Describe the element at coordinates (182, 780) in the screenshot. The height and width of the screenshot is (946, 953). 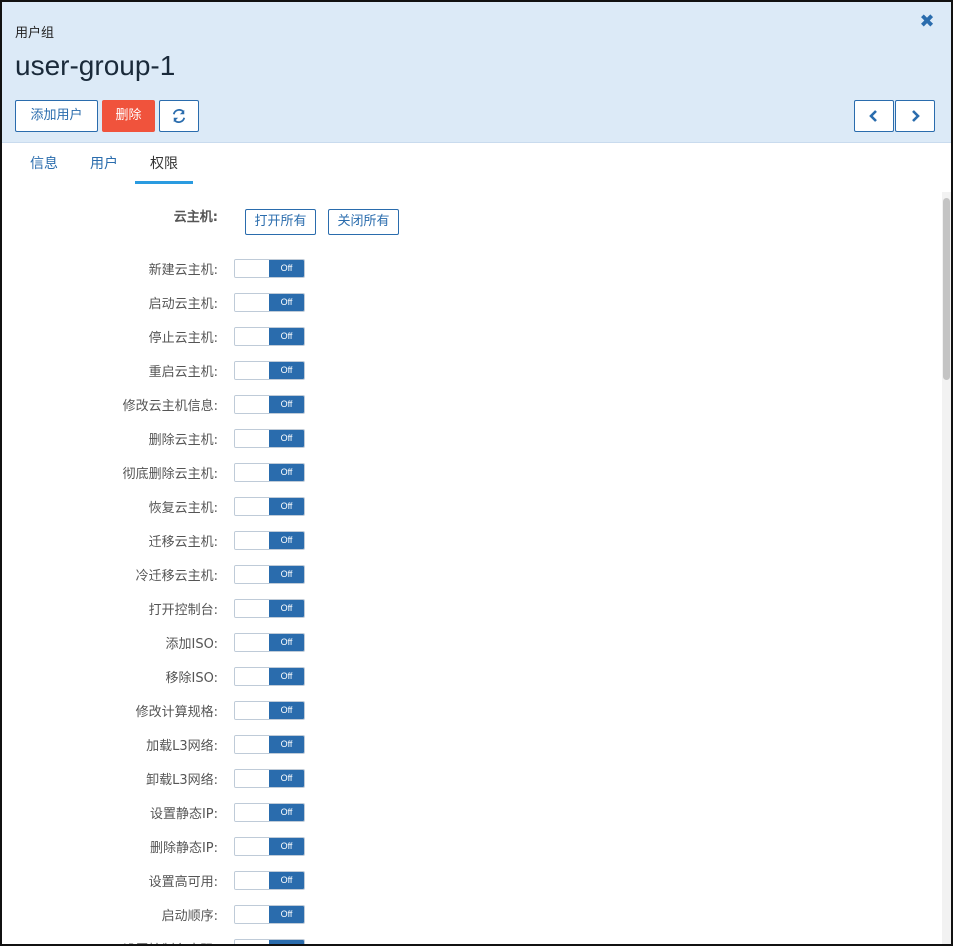
I see `permission-label: 卸载L3网络:` at that location.